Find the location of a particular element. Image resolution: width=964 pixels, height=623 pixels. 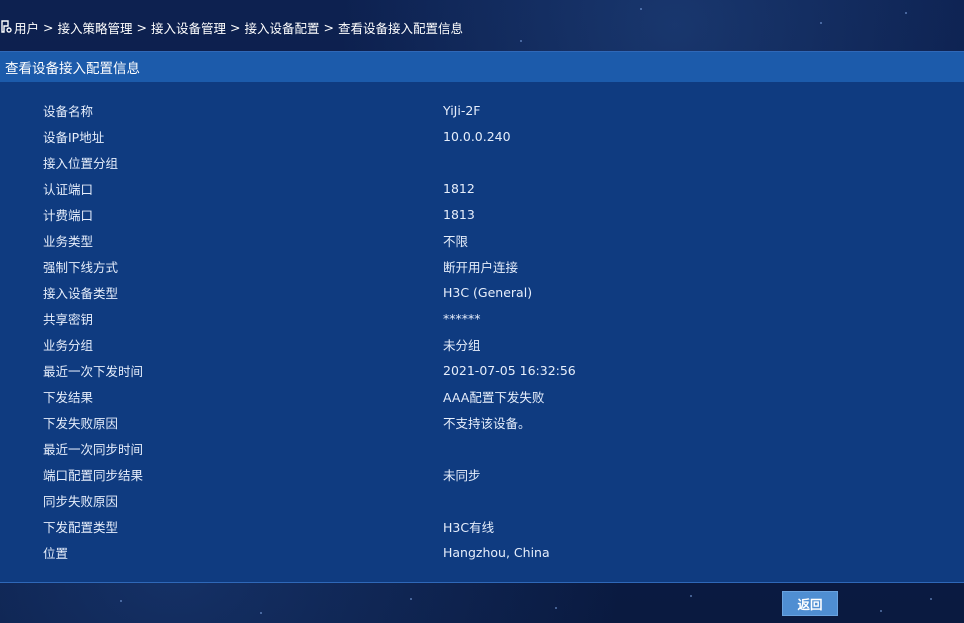

panel-title: 查看设备接入配置信息 is located at coordinates (482, 67).